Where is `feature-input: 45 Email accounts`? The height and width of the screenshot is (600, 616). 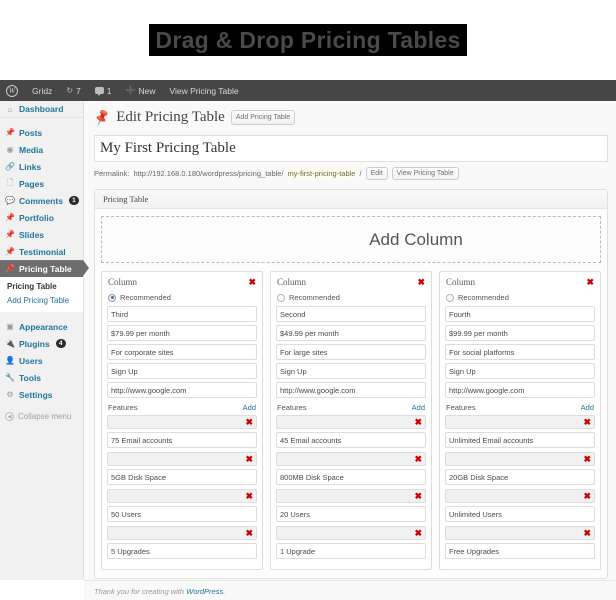 feature-input: 45 Email accounts is located at coordinates (351, 440).